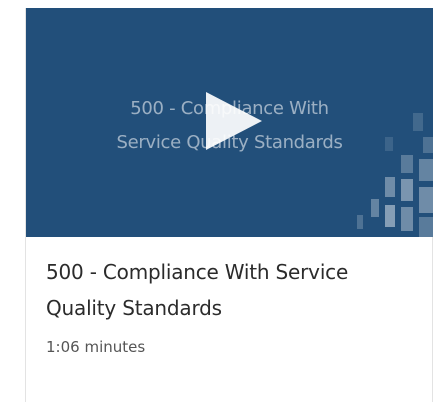  What do you see at coordinates (96, 347) in the screenshot?
I see `video-duration: 1:06 minutes` at bounding box center [96, 347].